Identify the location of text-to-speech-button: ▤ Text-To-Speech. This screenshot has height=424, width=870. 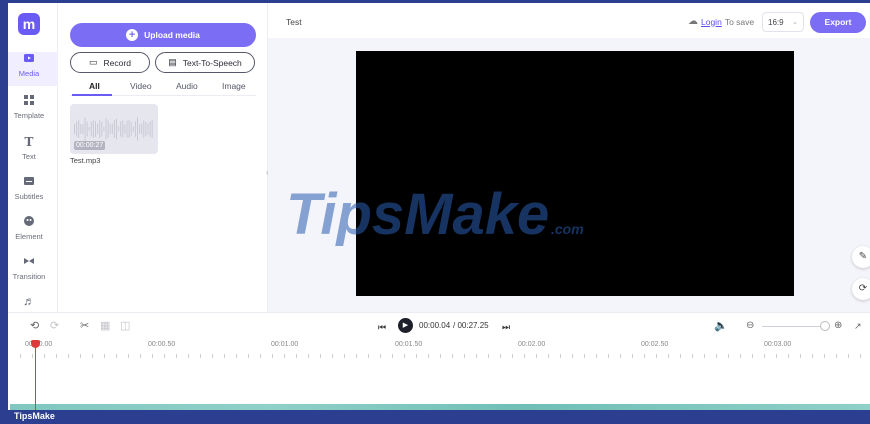
(205, 62).